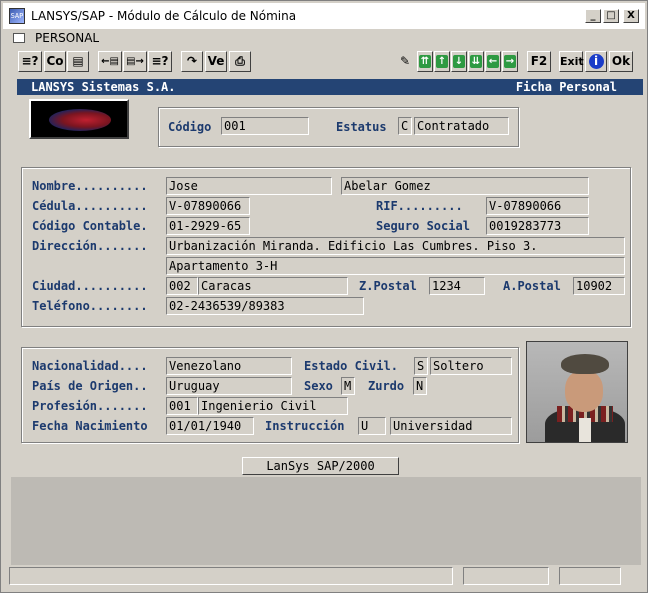 The width and height of the screenshot is (648, 593). I want to click on exit-button: Exit, so click(571, 61).